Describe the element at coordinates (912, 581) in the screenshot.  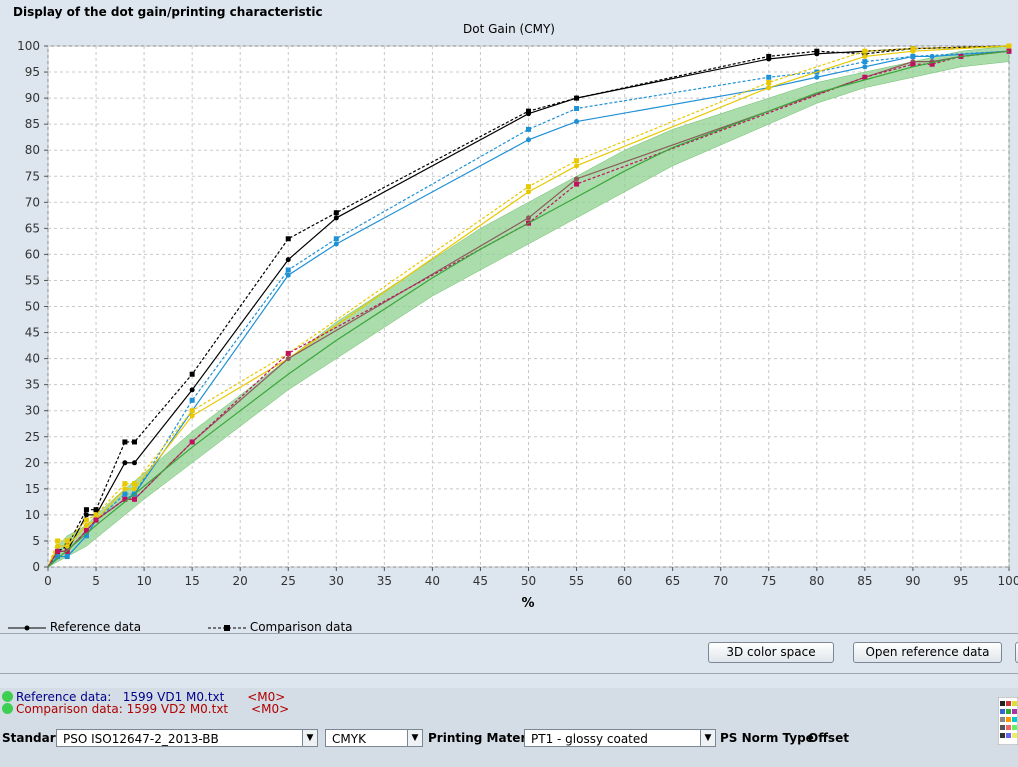
I see `x-tick-label: 90` at that location.